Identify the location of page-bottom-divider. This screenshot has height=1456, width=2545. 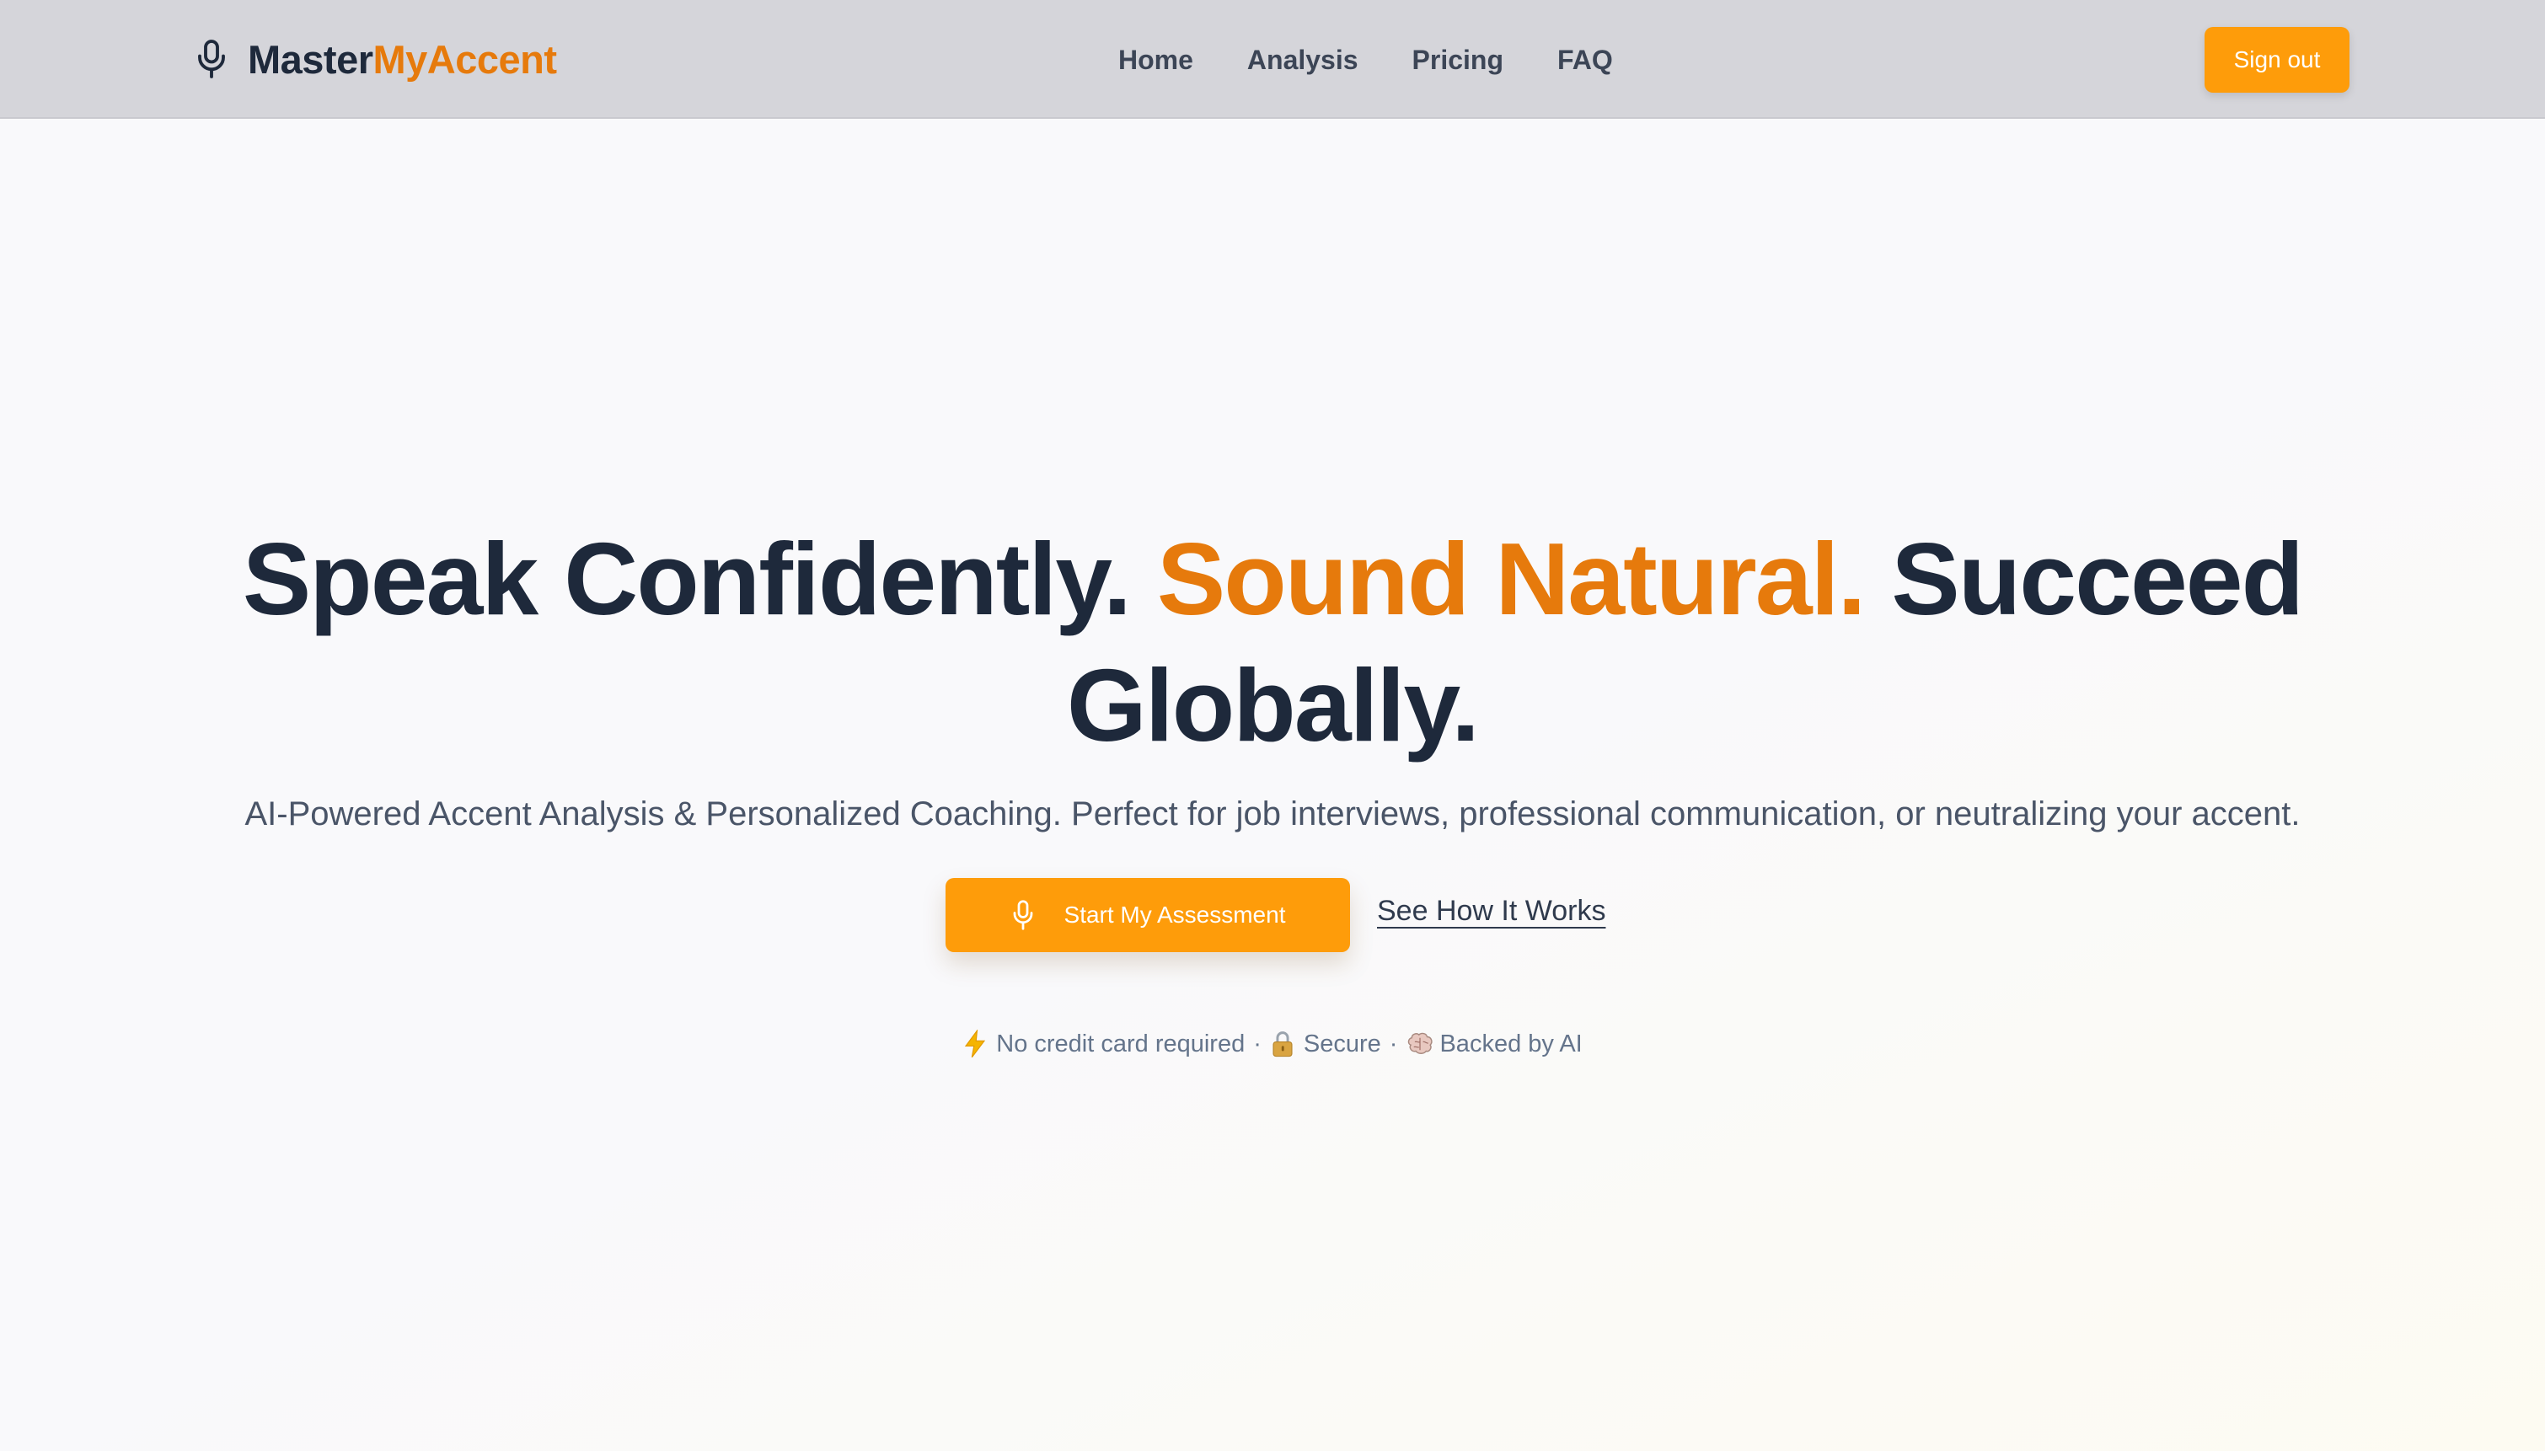
(1272, 1453).